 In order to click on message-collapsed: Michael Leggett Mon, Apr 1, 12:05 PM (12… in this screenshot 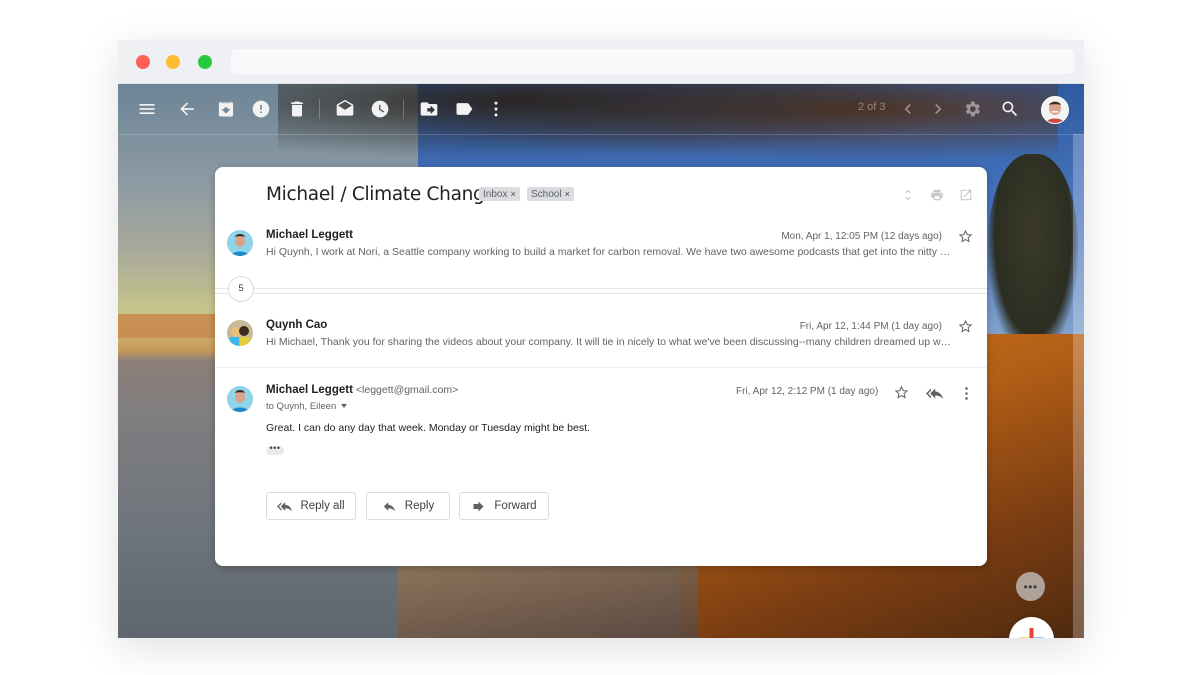, I will do `click(601, 250)`.